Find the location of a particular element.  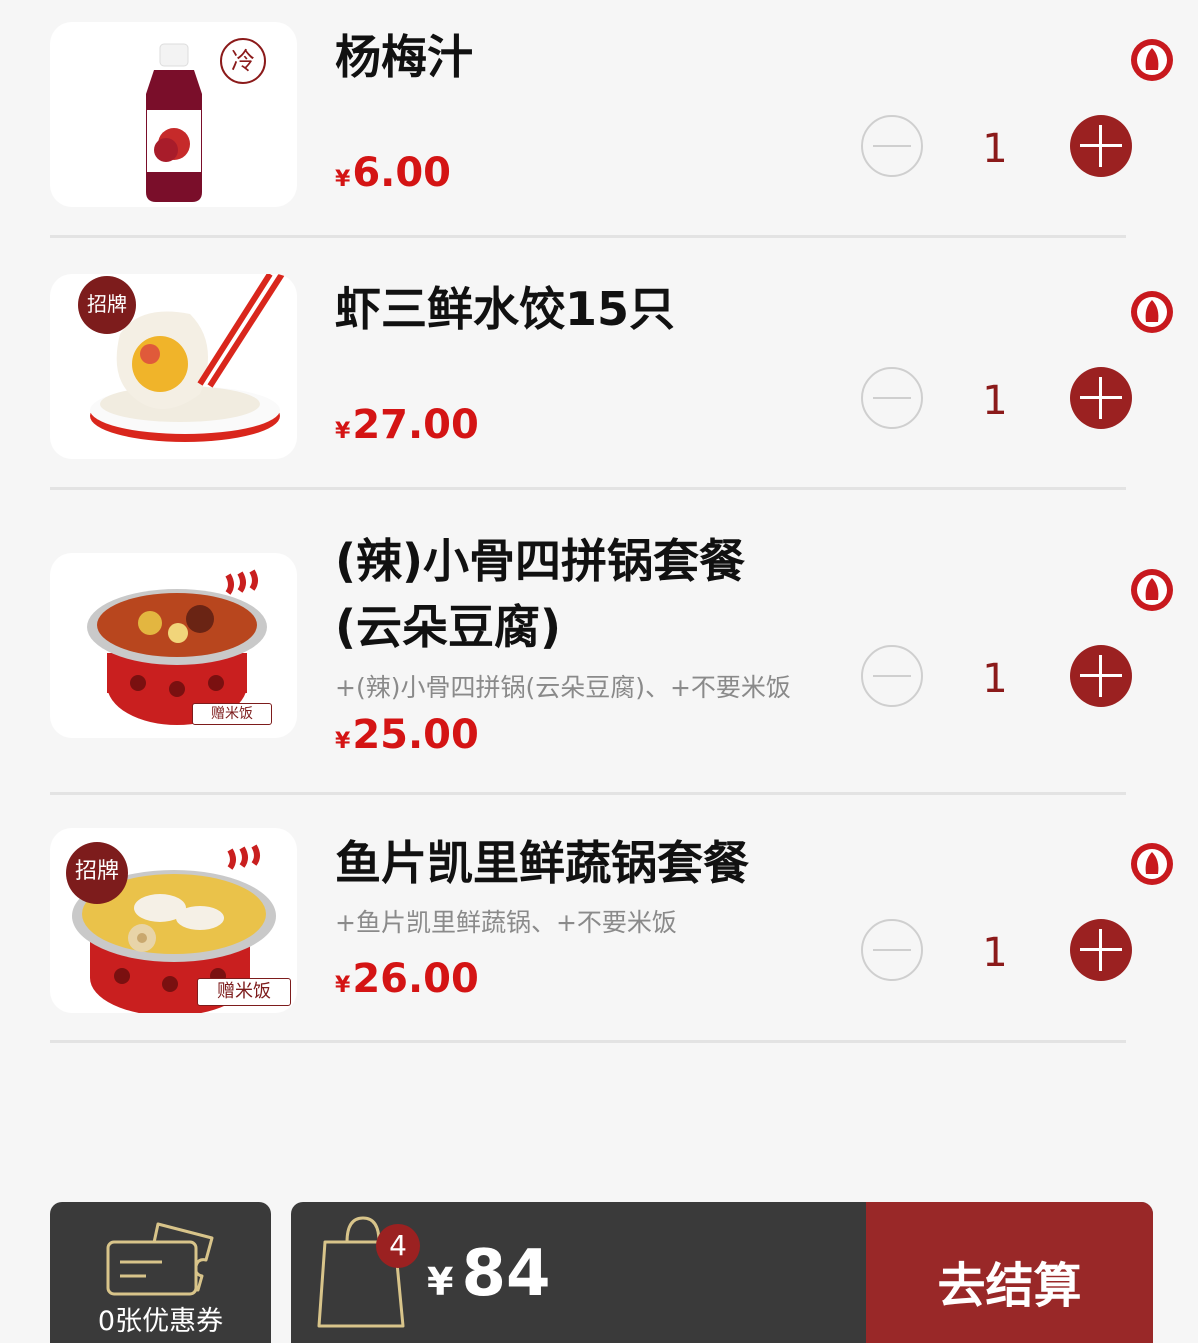

cart-total: ¥84 is located at coordinates (489, 1274).